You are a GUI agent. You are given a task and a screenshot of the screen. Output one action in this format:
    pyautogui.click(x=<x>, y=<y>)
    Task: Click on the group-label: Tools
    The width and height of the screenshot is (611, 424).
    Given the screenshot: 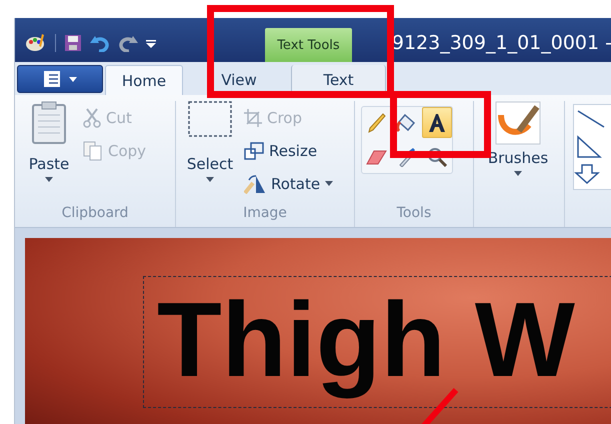 What is the action you would take?
    pyautogui.click(x=414, y=213)
    